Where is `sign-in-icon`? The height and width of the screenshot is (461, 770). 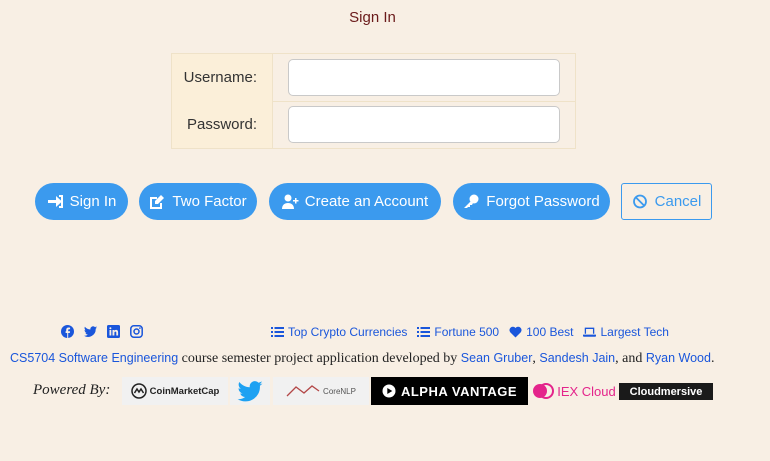
sign-in-icon is located at coordinates (55, 201).